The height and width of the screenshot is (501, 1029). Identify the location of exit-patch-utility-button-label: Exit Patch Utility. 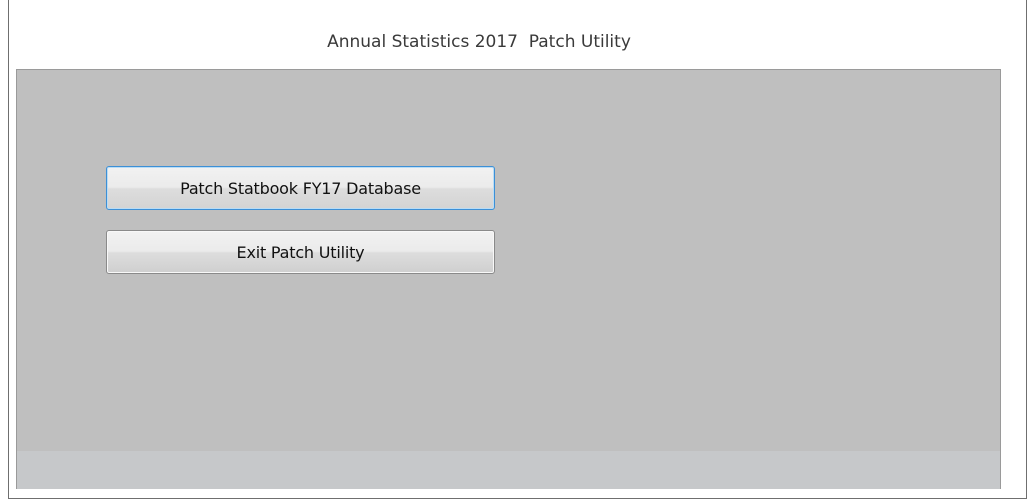
(300, 252).